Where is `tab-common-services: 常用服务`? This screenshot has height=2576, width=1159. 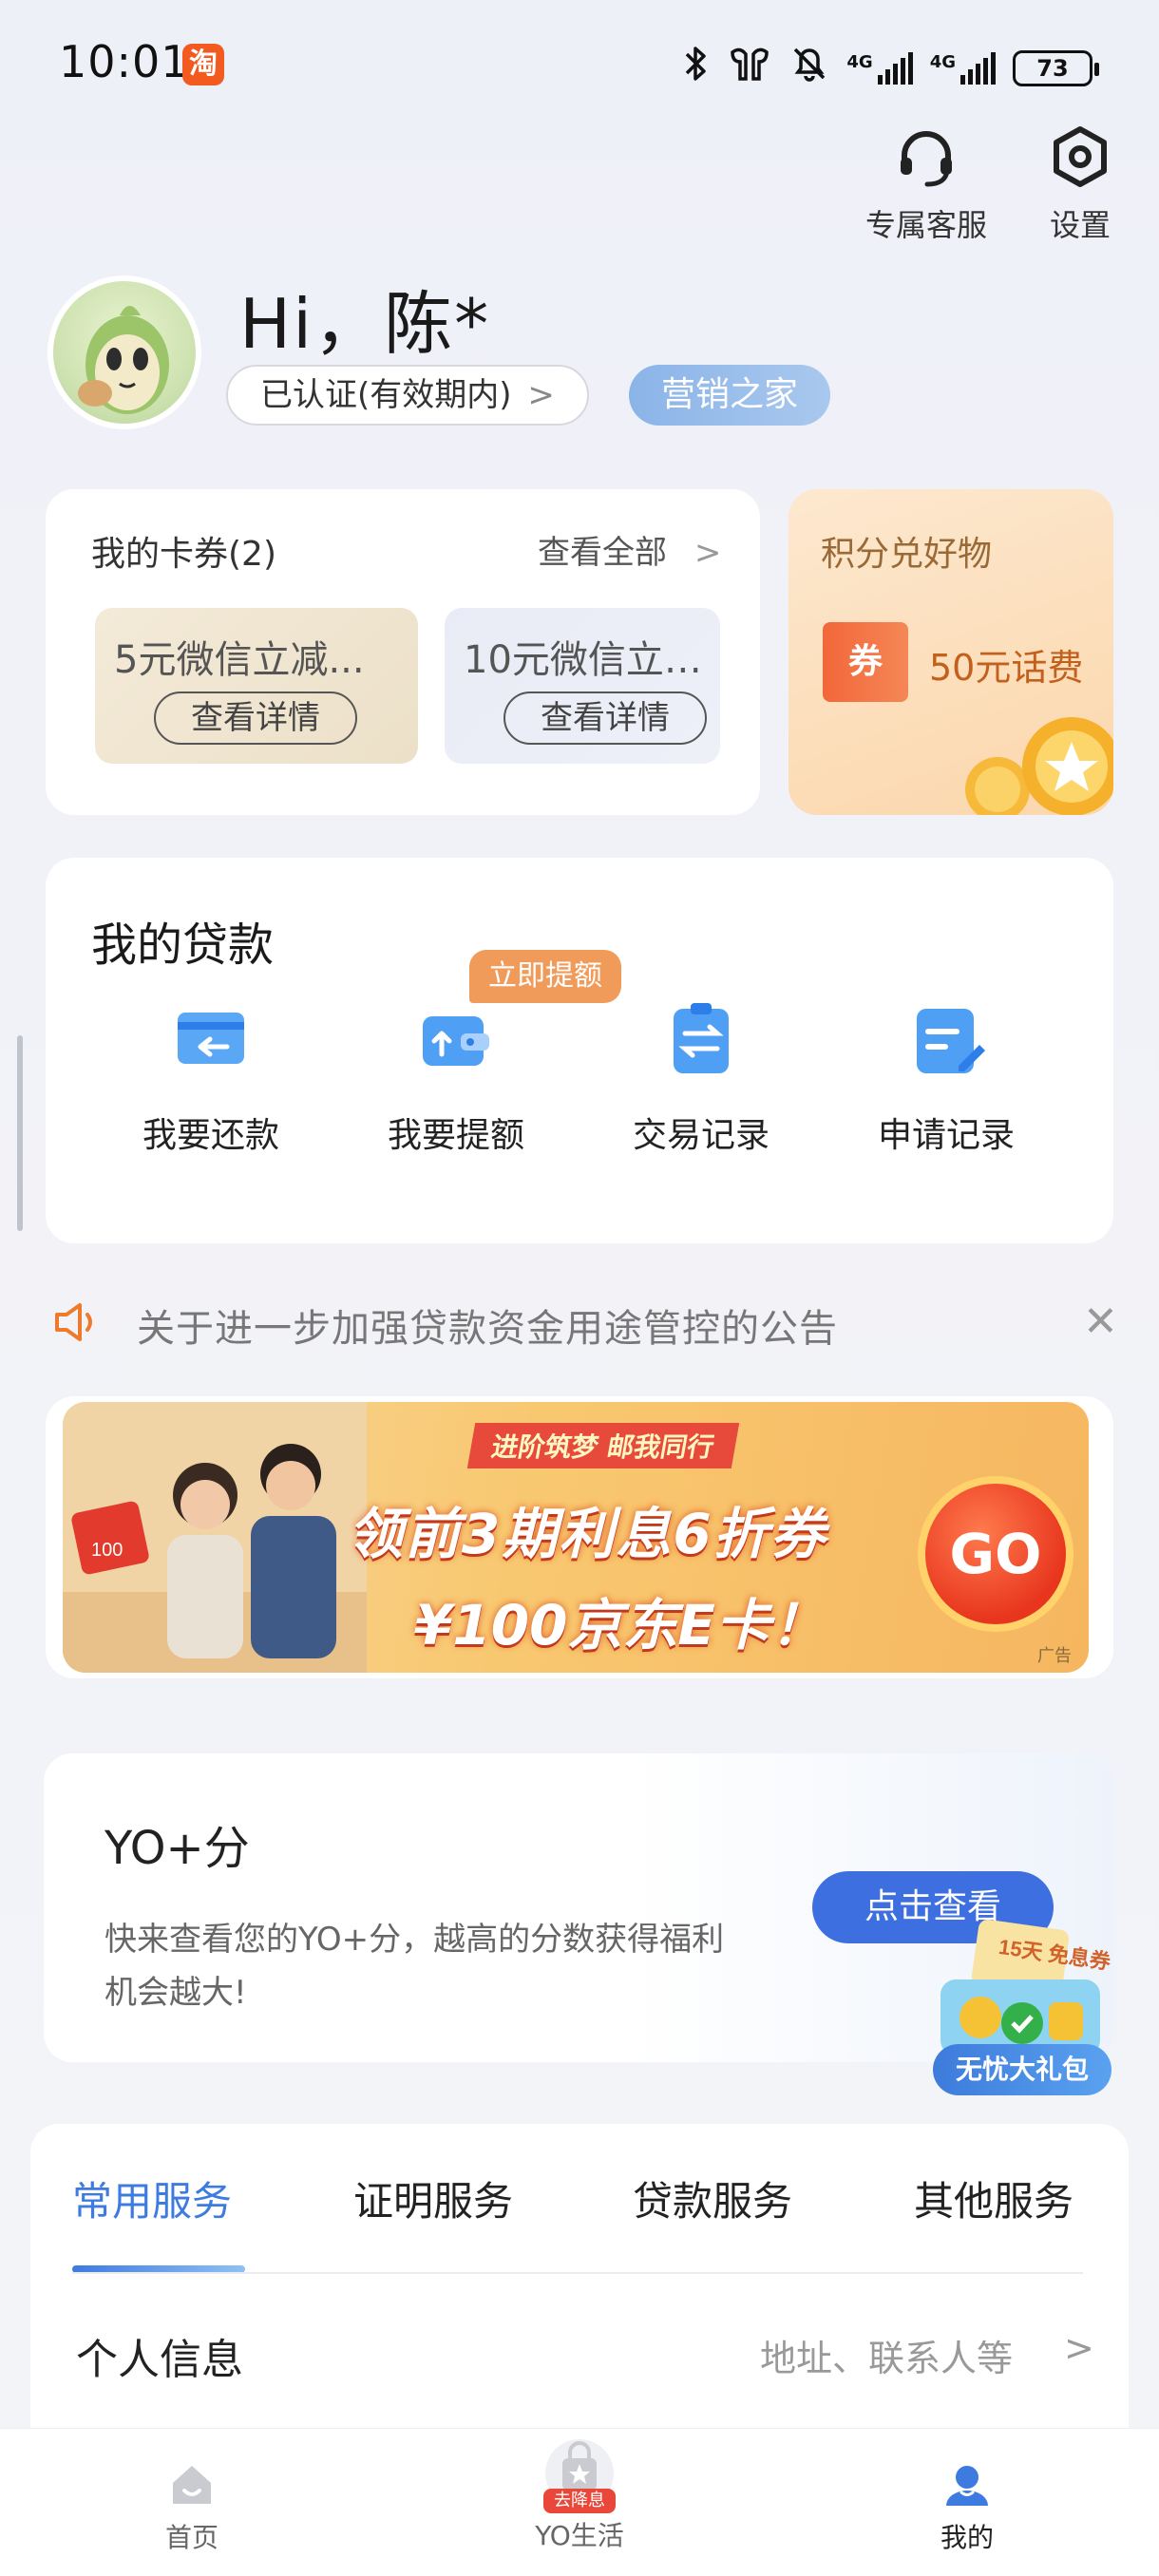
tab-common-services: 常用服务 is located at coordinates (152, 2198).